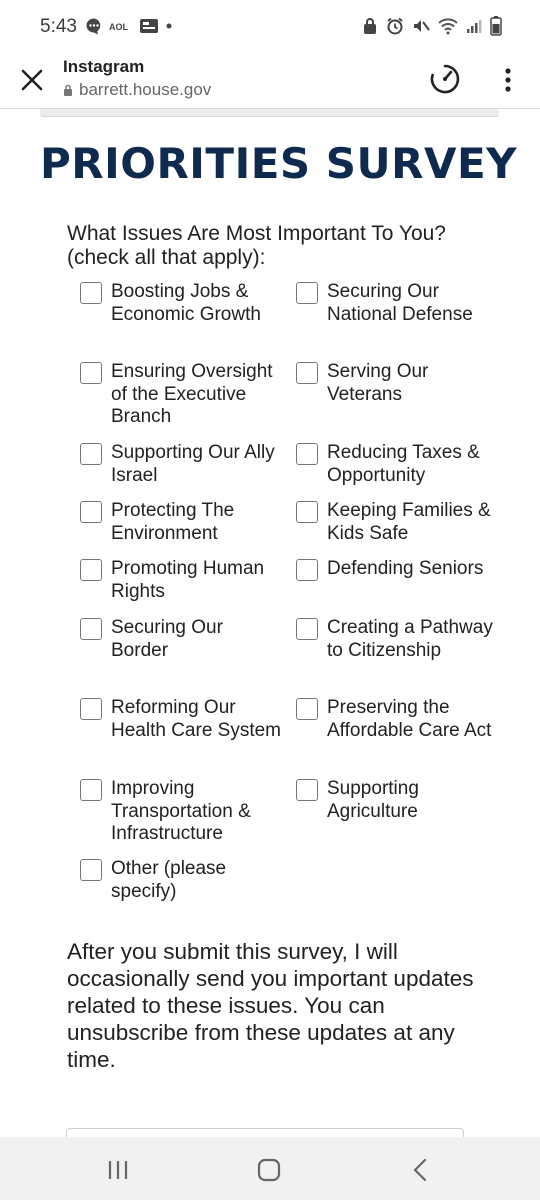 This screenshot has height=1200, width=540. What do you see at coordinates (270, 26) in the screenshot?
I see `status-bar: 5:43 AOL` at bounding box center [270, 26].